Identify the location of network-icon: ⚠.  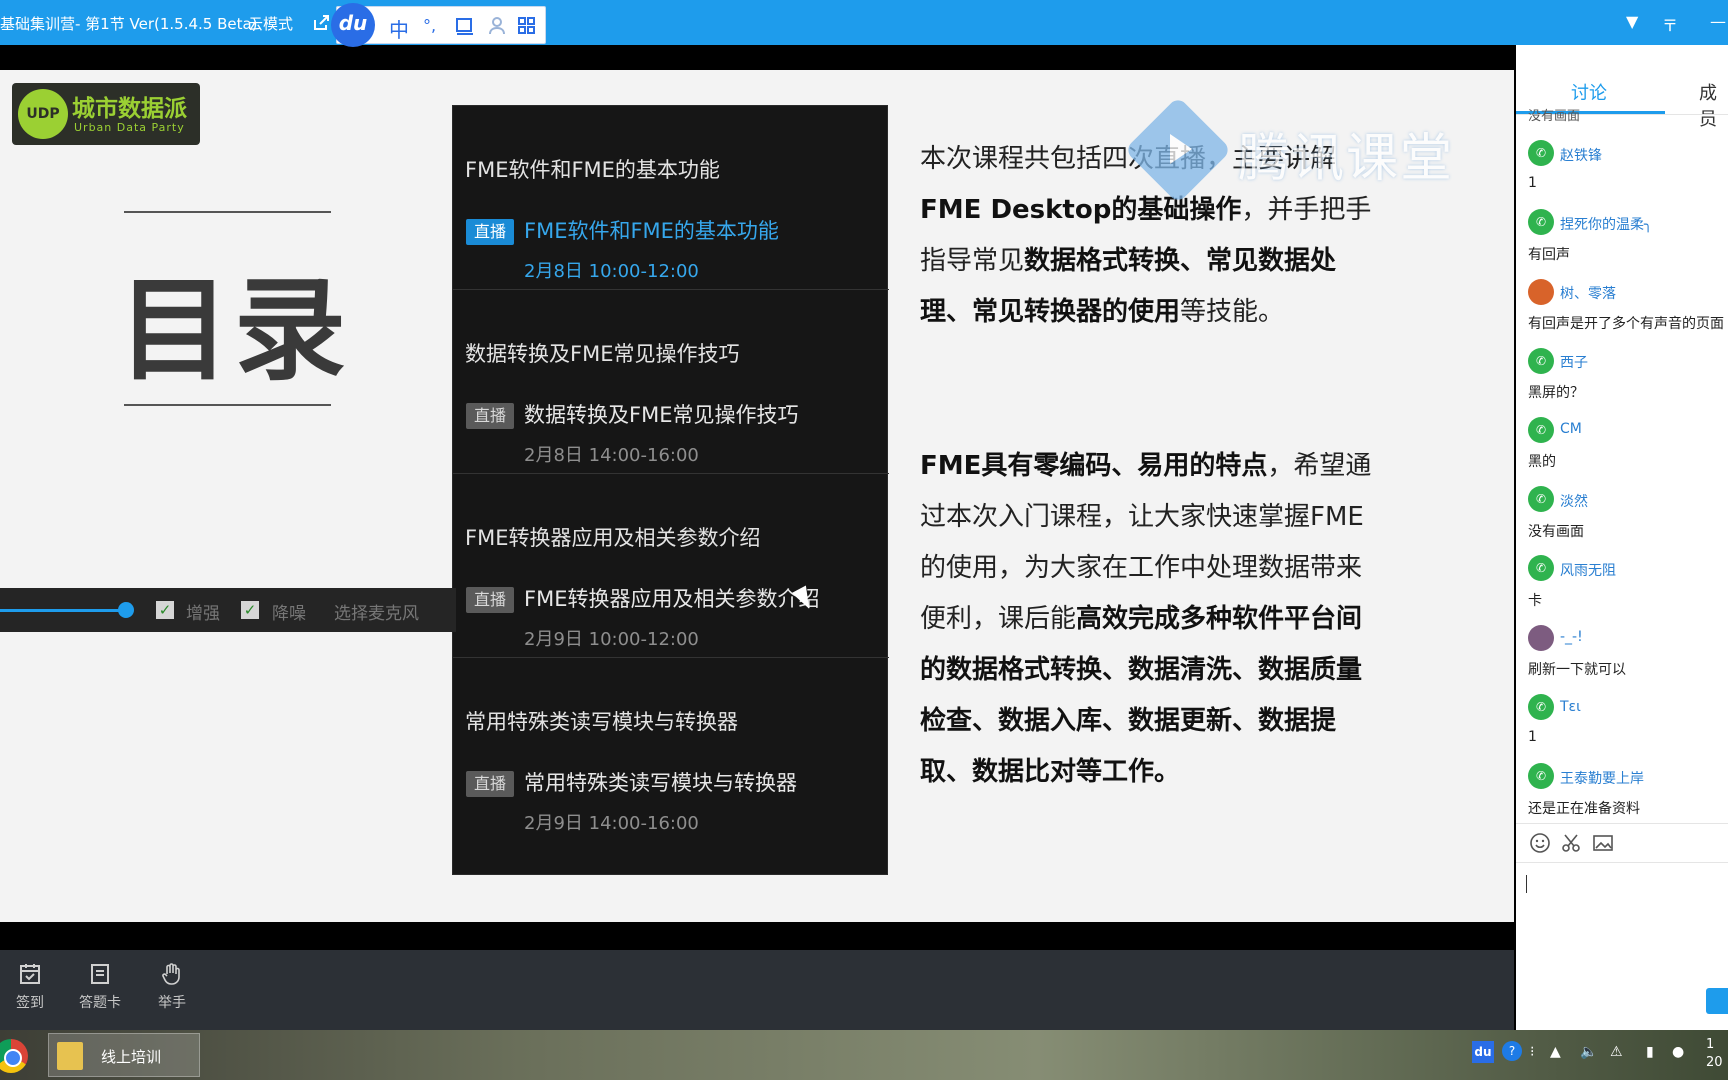
(1616, 1052).